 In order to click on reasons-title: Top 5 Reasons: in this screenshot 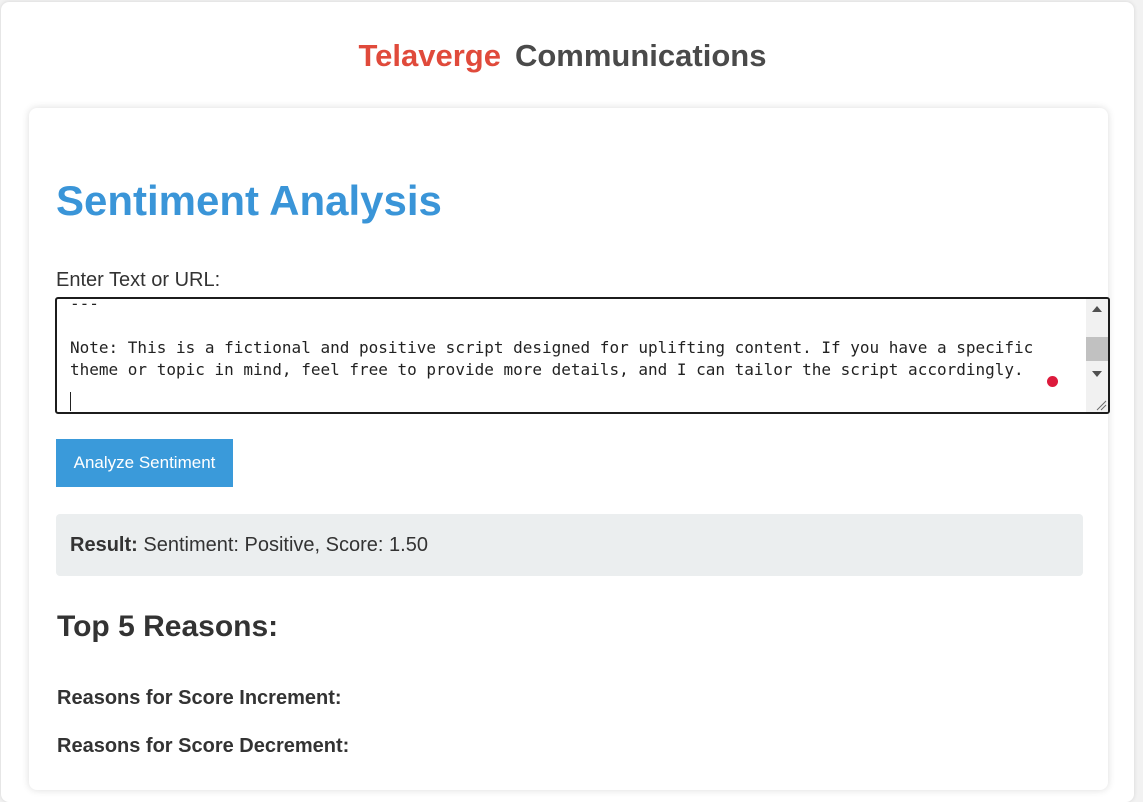, I will do `click(168, 626)`.